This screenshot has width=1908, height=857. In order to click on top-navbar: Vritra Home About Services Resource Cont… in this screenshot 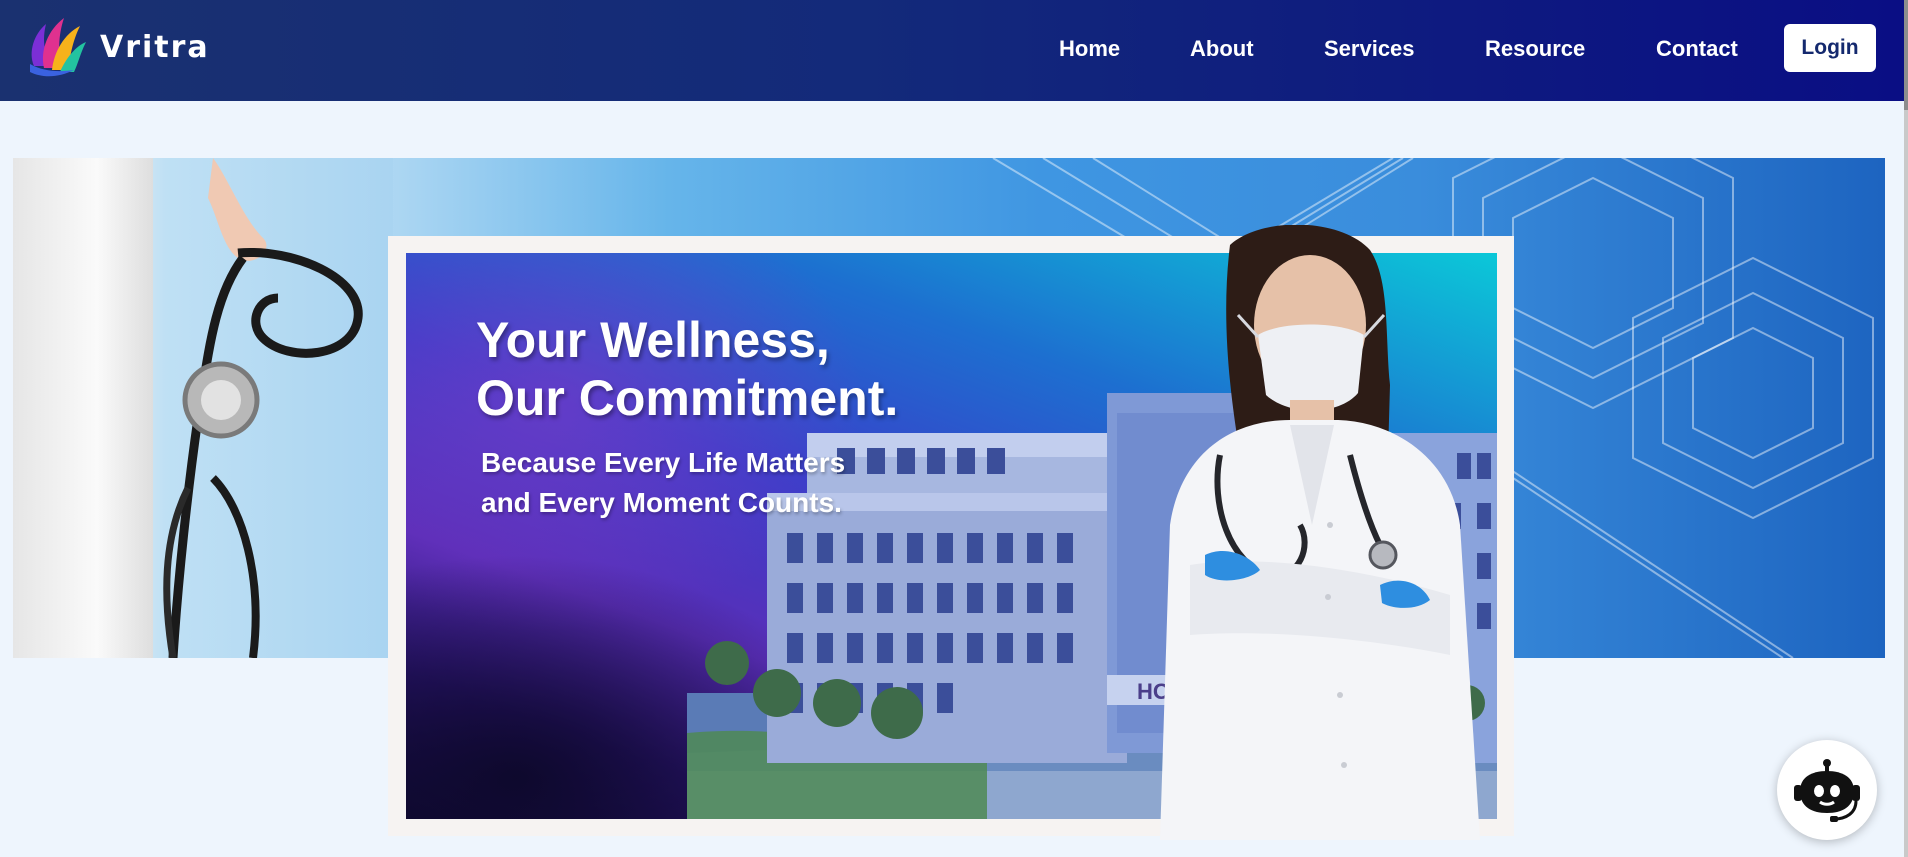, I will do `click(952, 50)`.